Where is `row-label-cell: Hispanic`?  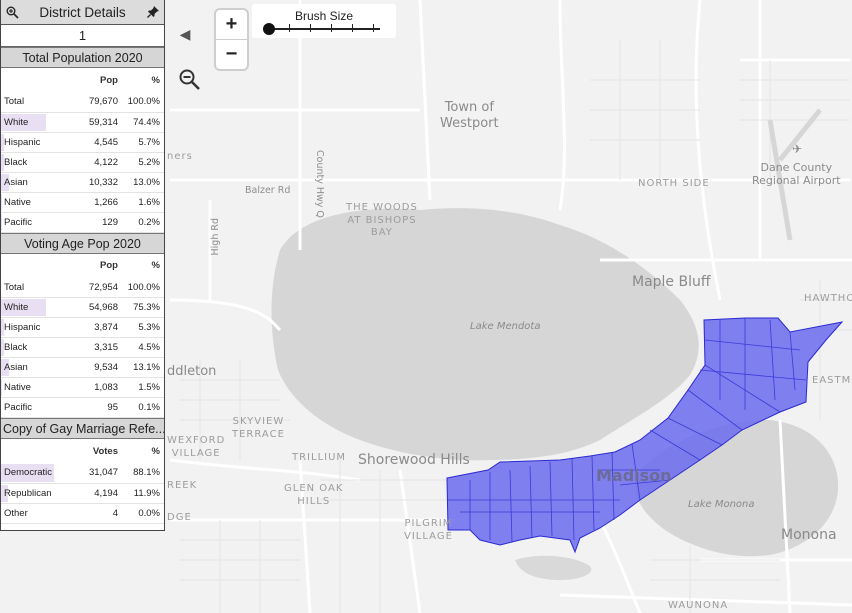 row-label-cell: Hispanic is located at coordinates (29, 142).